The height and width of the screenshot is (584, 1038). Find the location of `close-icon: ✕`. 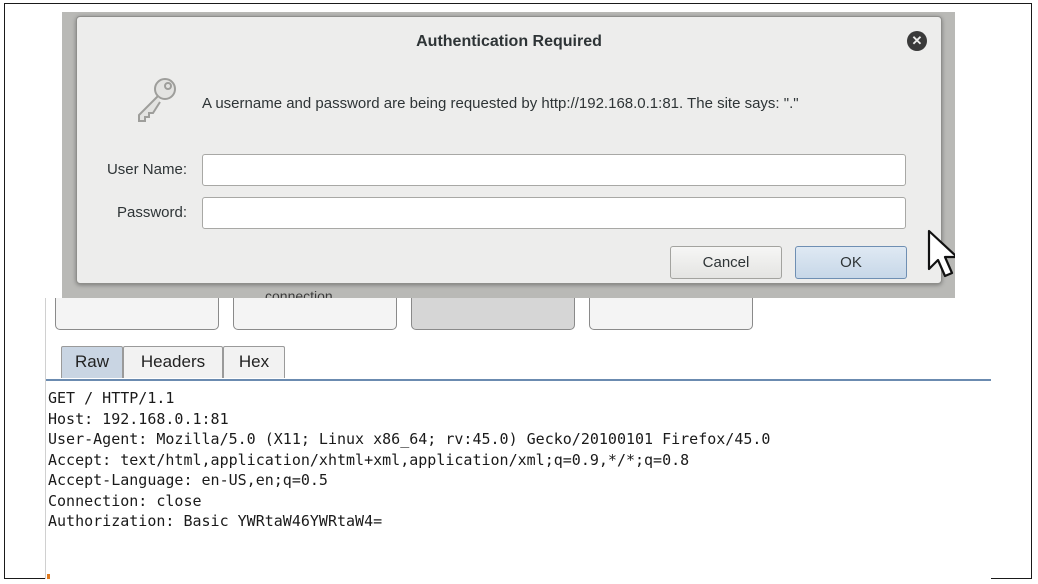

close-icon: ✕ is located at coordinates (917, 41).